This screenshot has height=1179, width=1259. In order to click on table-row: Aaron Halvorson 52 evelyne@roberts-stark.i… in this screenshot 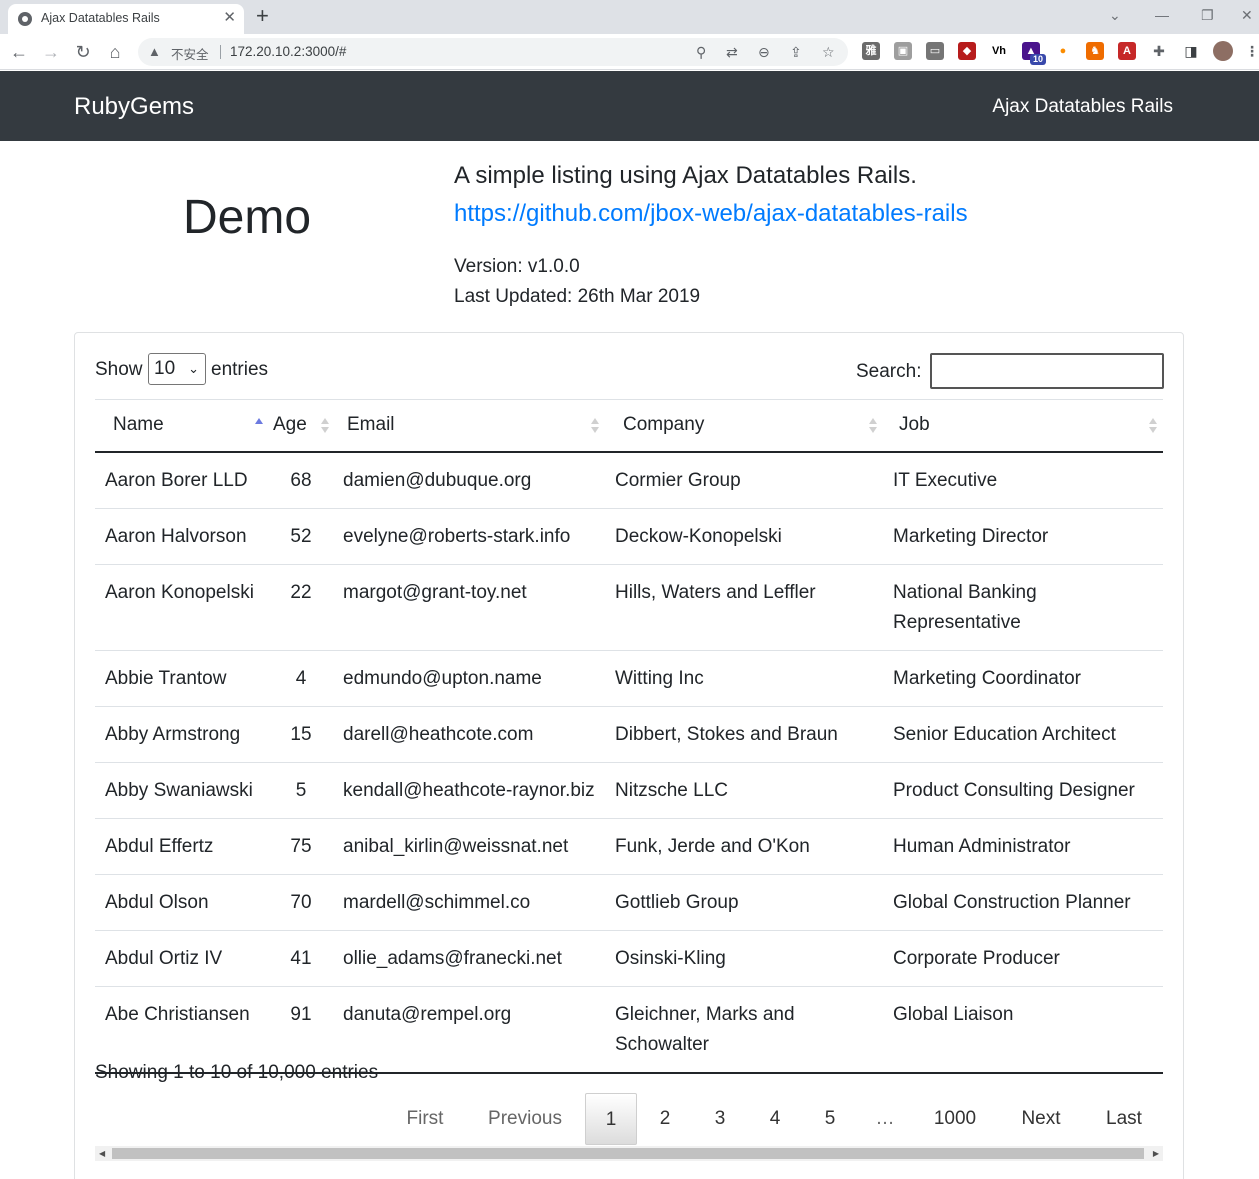, I will do `click(629, 535)`.